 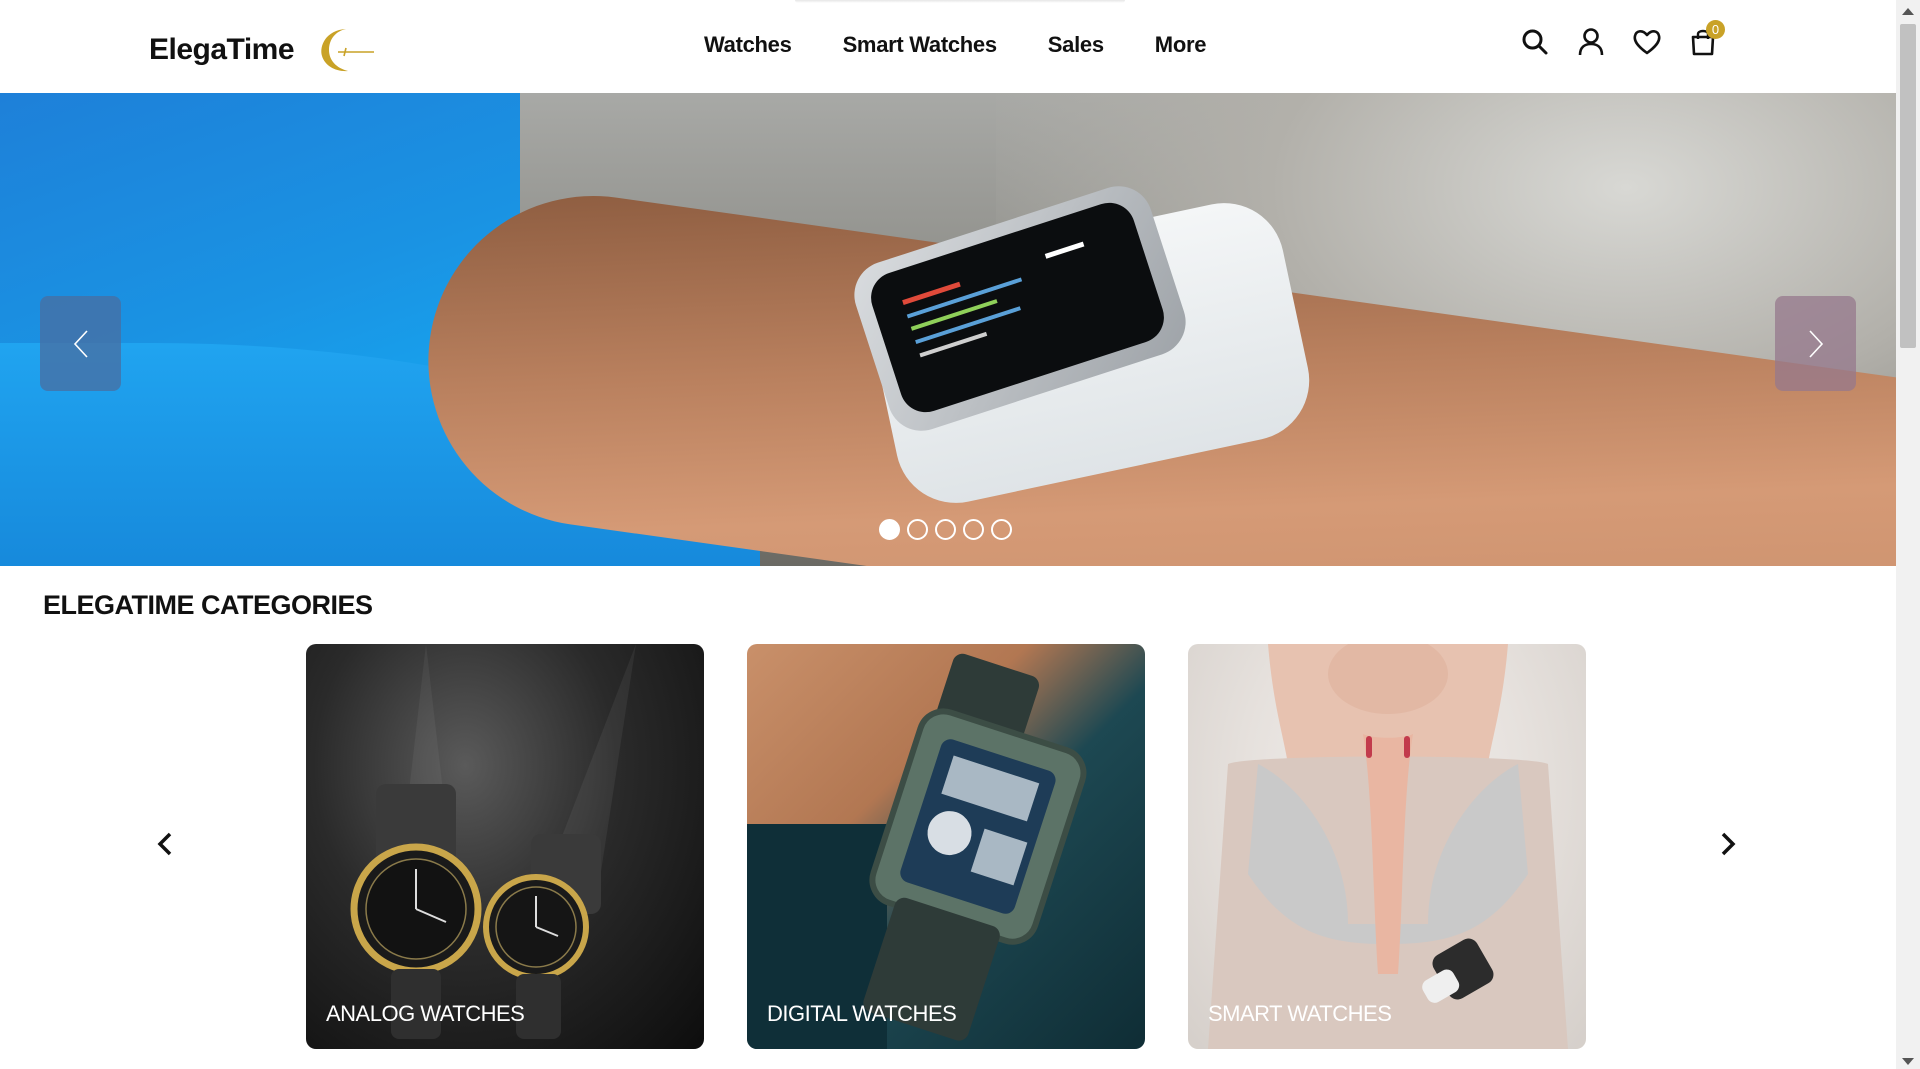 I want to click on nav-item-watches: Watches, so click(x=748, y=45).